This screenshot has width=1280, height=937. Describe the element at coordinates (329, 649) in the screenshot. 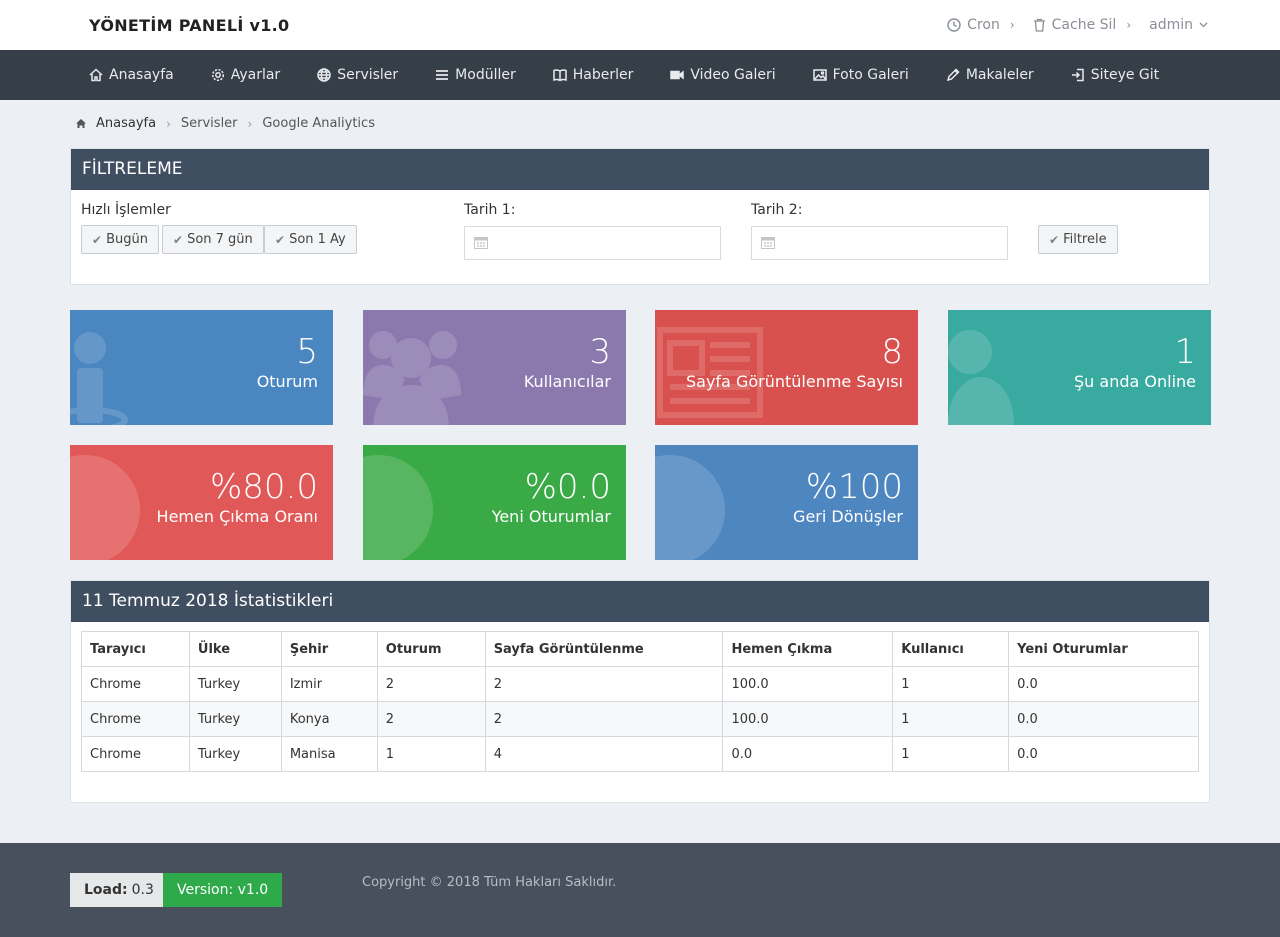

I see `column-header: Şehir` at that location.